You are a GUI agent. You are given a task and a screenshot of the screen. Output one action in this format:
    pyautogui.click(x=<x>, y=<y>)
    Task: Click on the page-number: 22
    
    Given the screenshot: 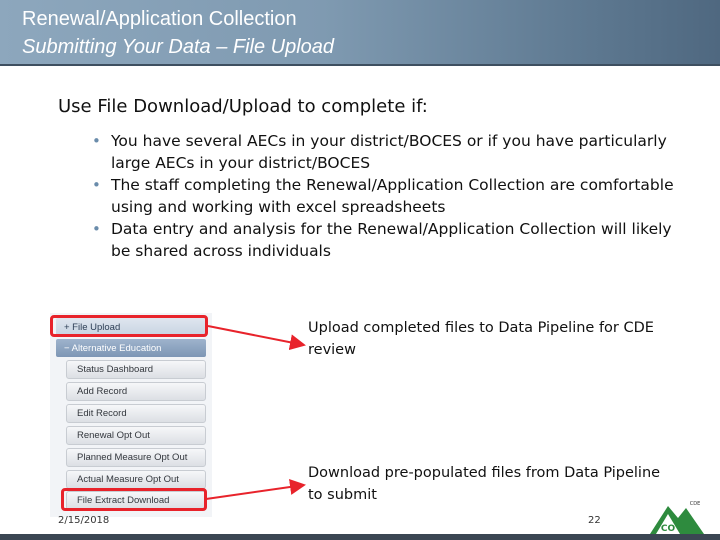 What is the action you would take?
    pyautogui.click(x=594, y=520)
    